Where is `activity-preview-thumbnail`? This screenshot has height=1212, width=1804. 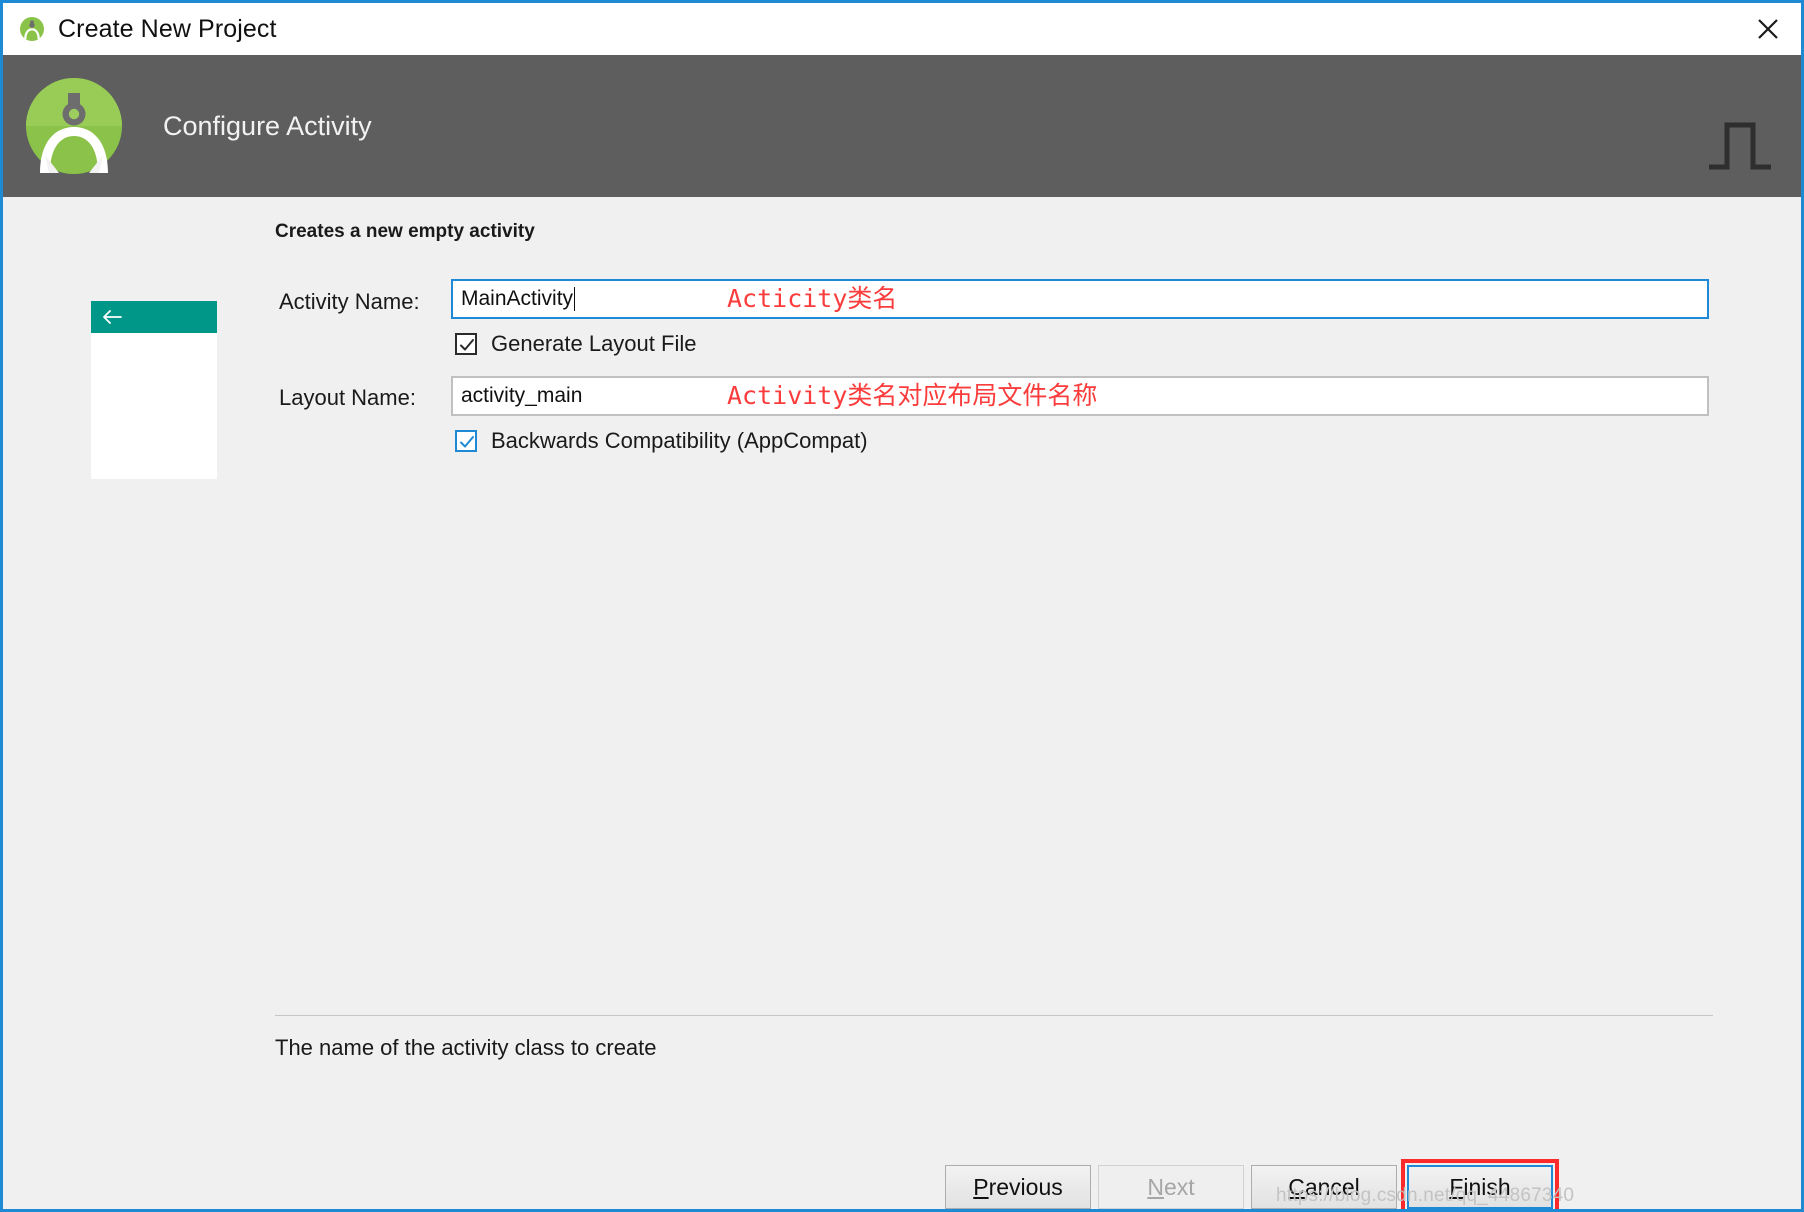
activity-preview-thumbnail is located at coordinates (154, 390).